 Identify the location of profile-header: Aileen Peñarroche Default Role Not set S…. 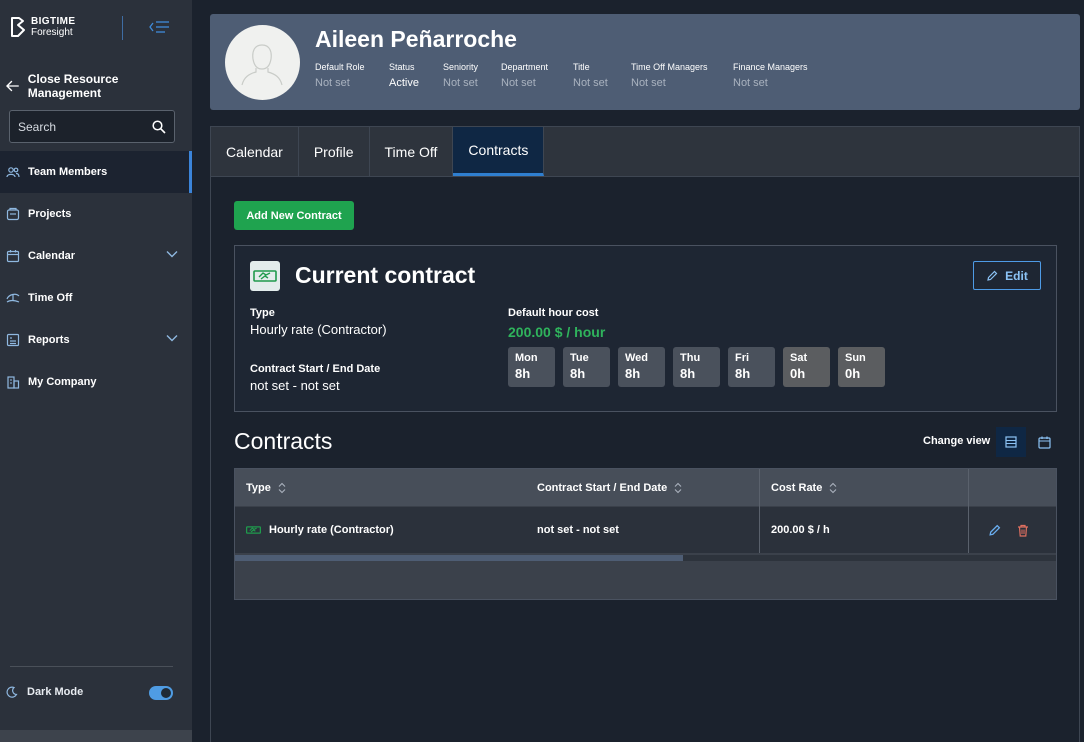
(645, 62).